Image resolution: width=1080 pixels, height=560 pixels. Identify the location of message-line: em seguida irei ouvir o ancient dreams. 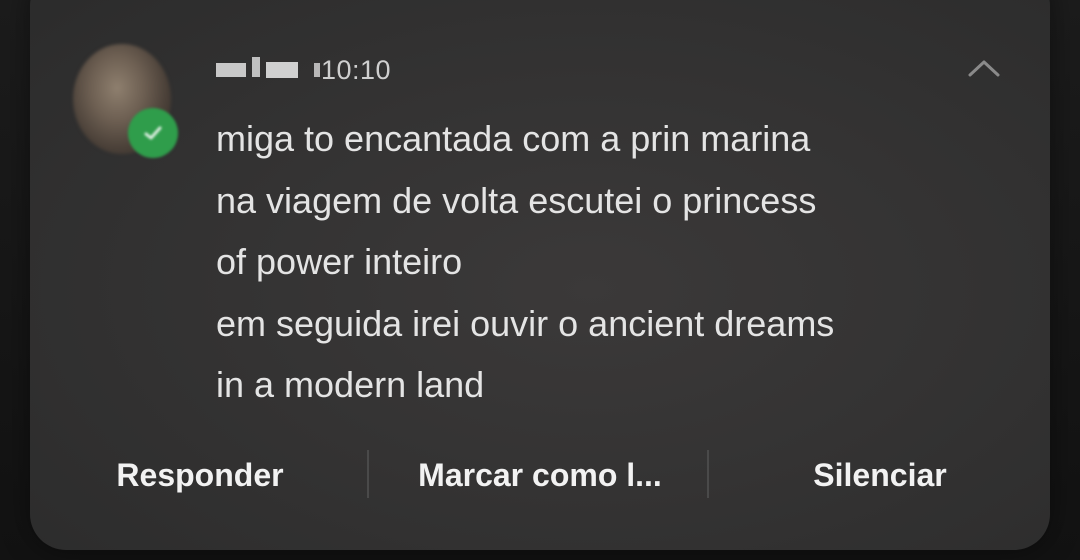
(525, 323).